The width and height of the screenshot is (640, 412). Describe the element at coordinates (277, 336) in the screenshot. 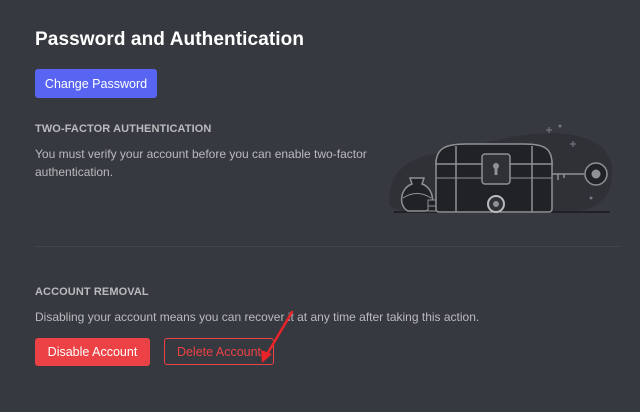

I see `annotation-arrow-icon` at that location.